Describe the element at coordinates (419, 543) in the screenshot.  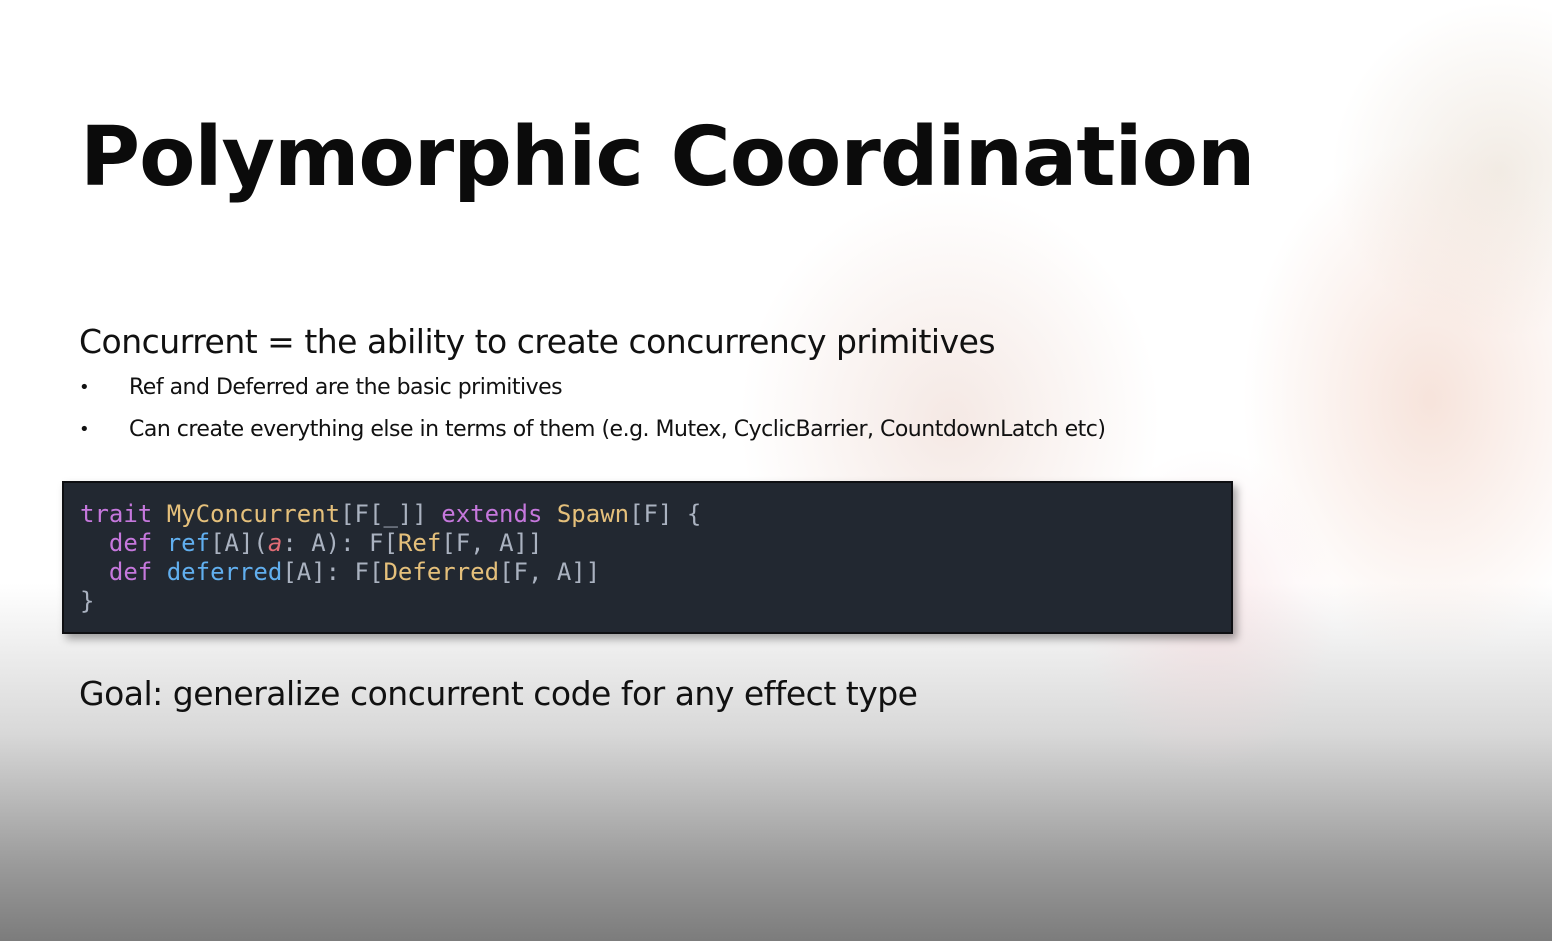
I see `code-token: Ref` at that location.